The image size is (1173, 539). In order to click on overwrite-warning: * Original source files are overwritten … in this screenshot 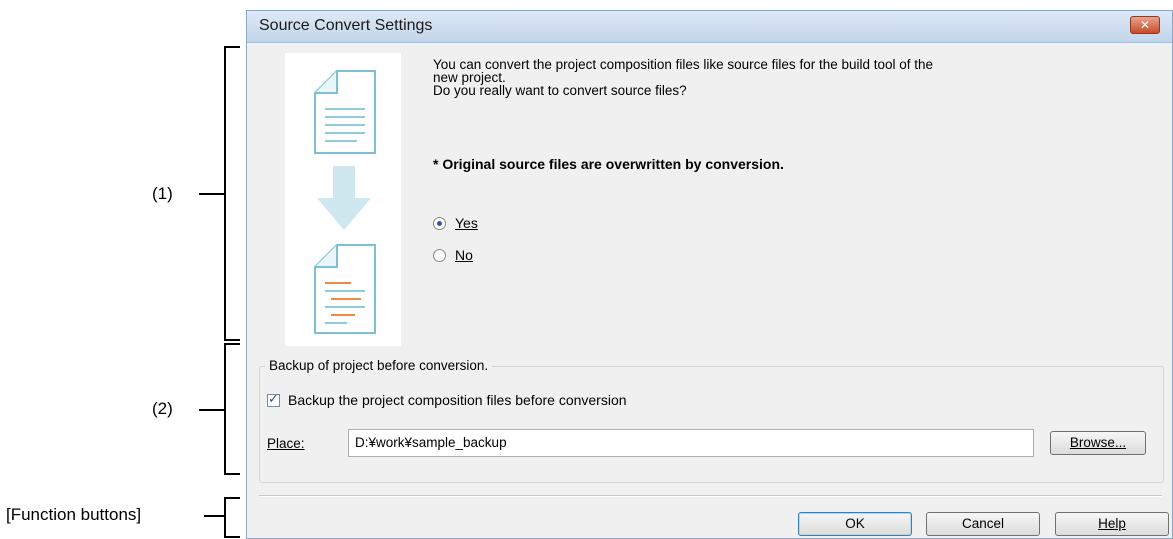, I will do `click(608, 164)`.